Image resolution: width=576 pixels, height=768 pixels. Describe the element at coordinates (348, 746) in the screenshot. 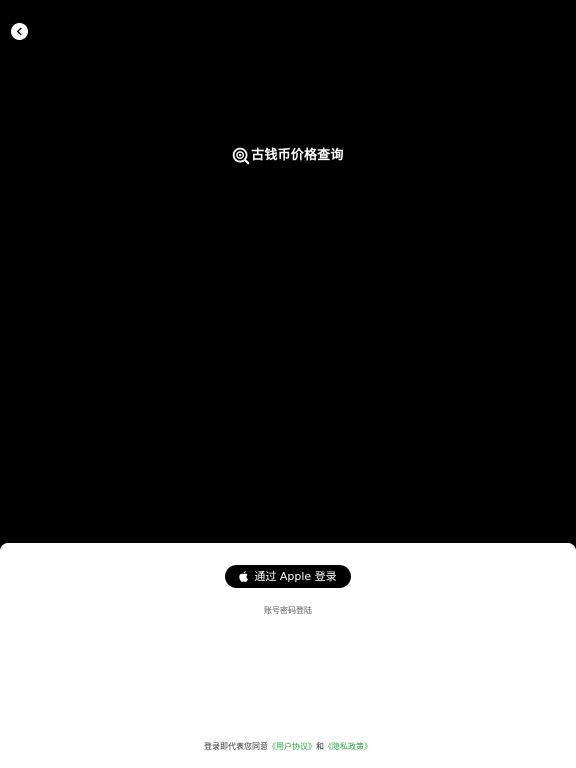

I see `privacy-policy-link: 《隐私政策》` at that location.